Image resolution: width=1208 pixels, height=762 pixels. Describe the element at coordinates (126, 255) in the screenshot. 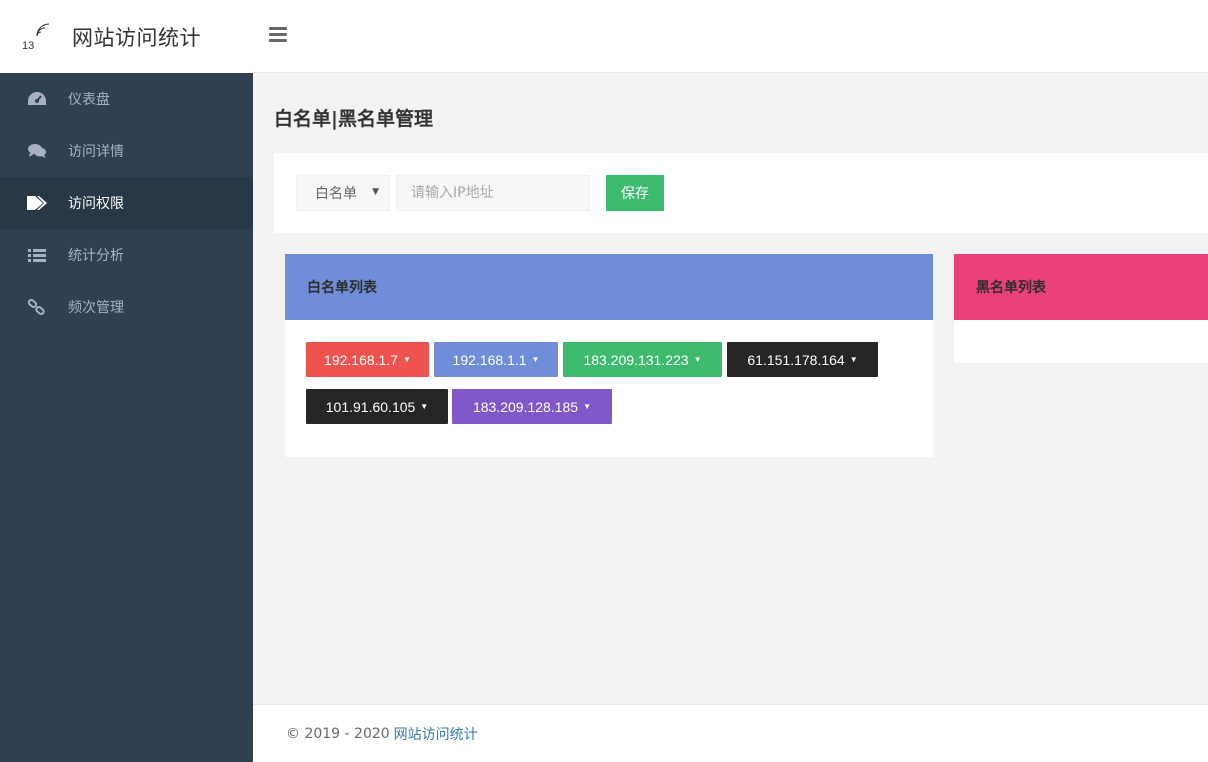

I see `sidebar-item-statistics: 统计分析` at that location.